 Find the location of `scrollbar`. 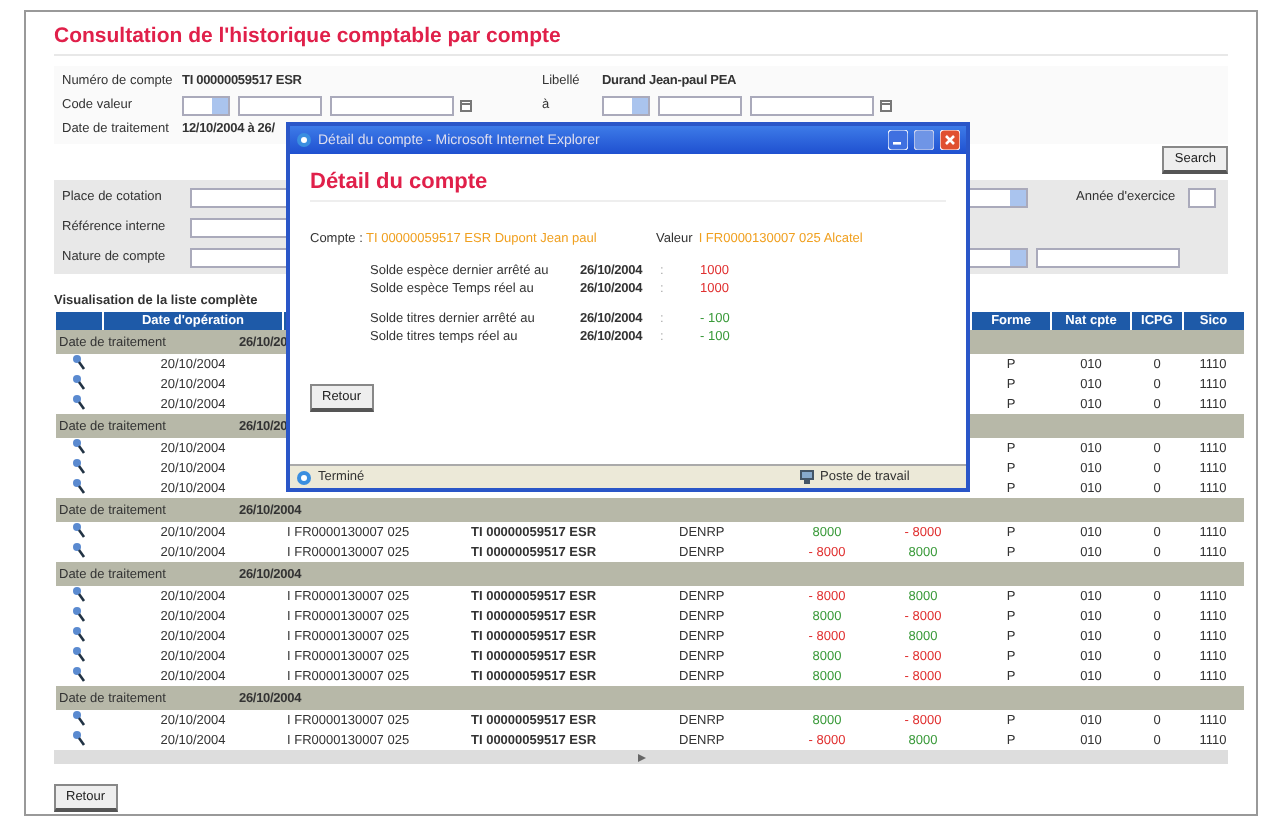

scrollbar is located at coordinates (641, 757).